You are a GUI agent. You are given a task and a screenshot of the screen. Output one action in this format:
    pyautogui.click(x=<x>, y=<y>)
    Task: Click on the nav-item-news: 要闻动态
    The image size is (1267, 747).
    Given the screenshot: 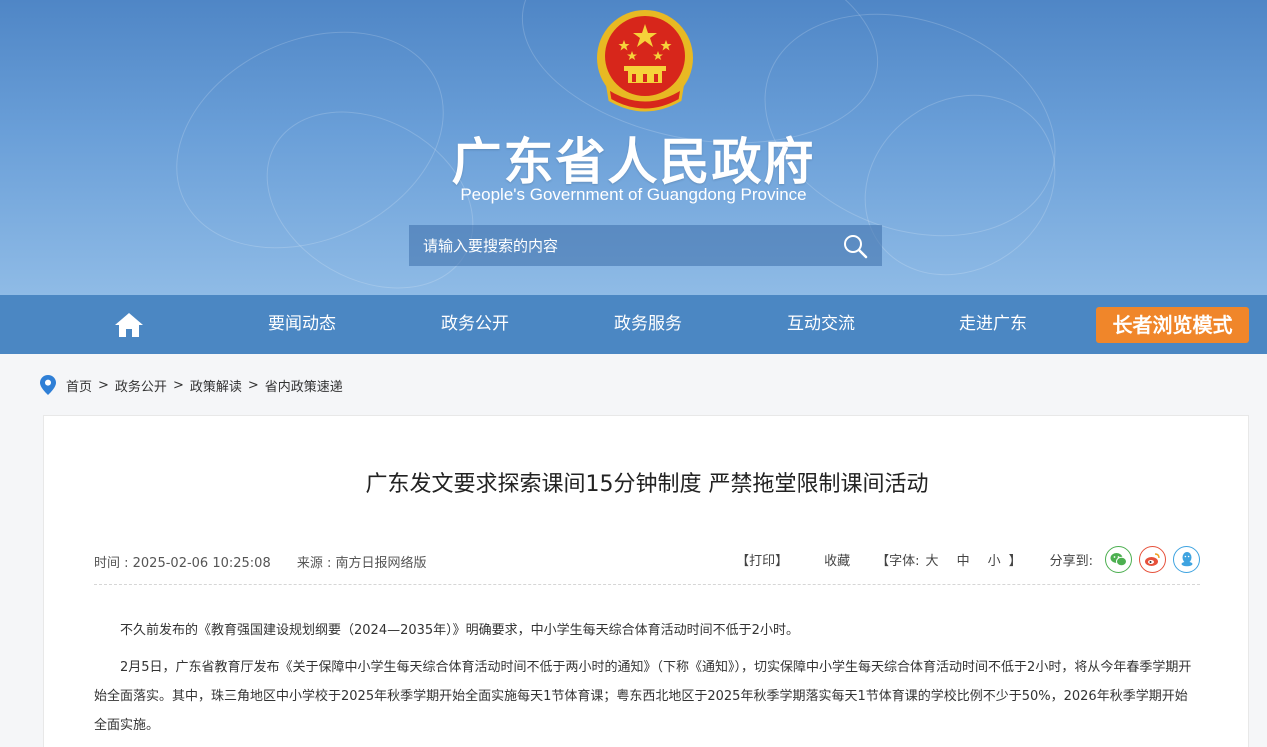 What is the action you would take?
    pyautogui.click(x=302, y=324)
    